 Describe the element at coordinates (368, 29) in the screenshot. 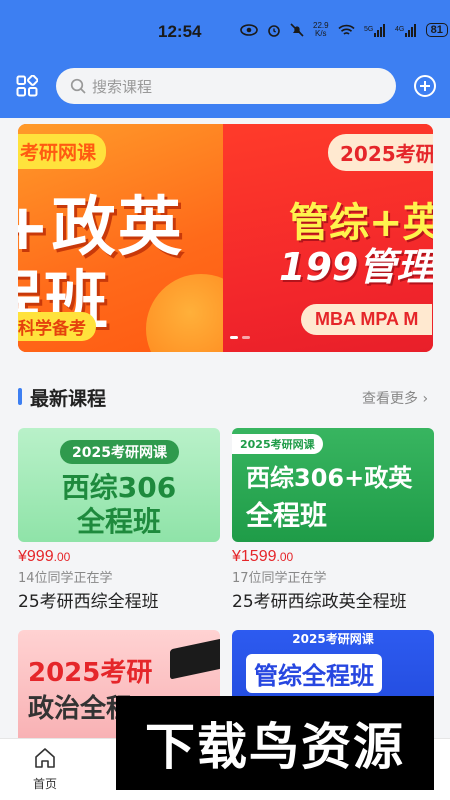

I see `svg-text: 5G` at that location.